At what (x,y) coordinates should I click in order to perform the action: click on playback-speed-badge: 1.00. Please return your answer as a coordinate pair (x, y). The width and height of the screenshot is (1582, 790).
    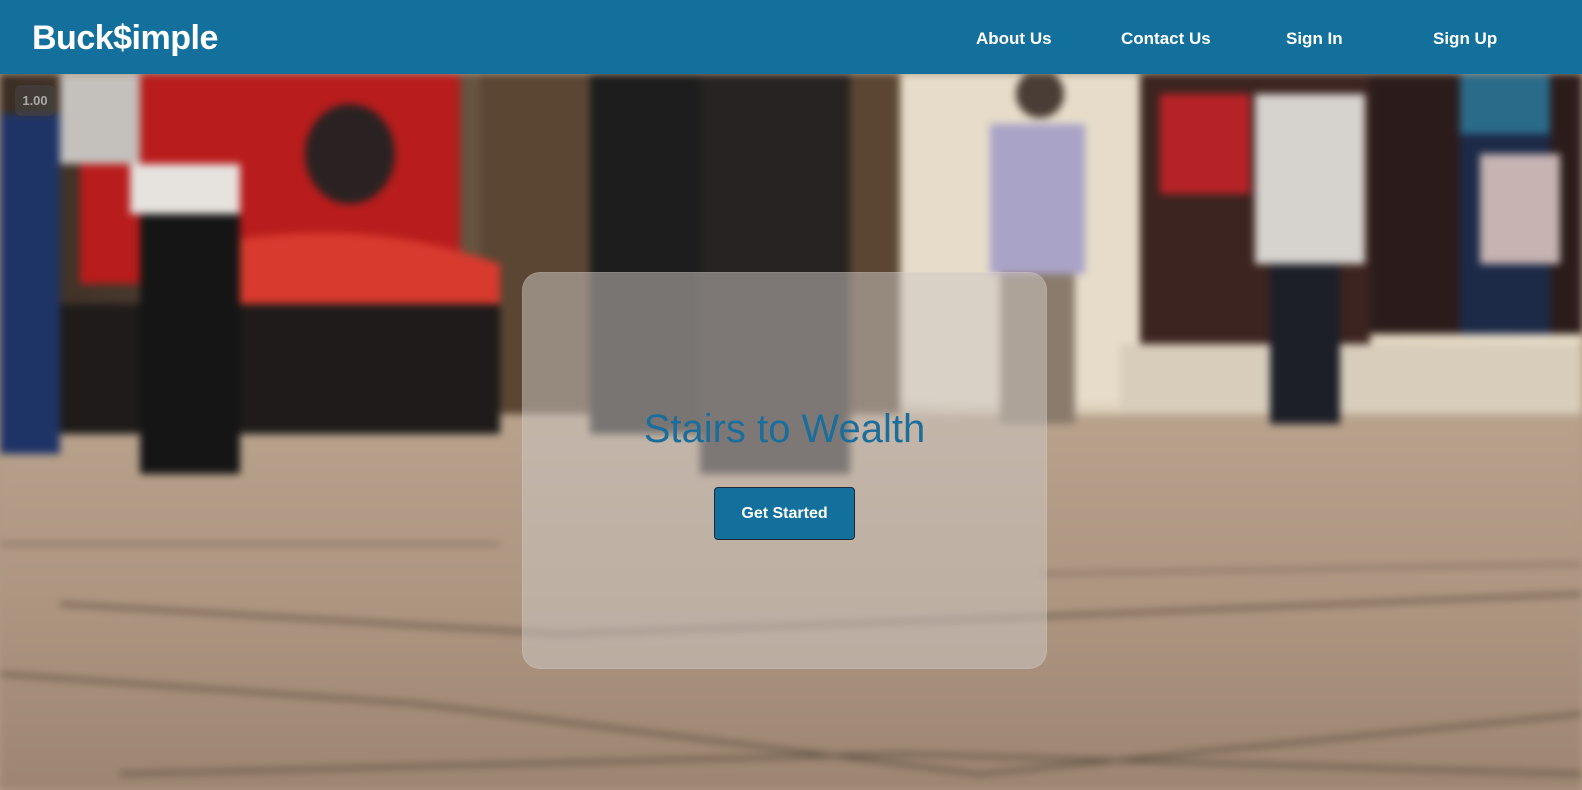
    Looking at the image, I should click on (35, 100).